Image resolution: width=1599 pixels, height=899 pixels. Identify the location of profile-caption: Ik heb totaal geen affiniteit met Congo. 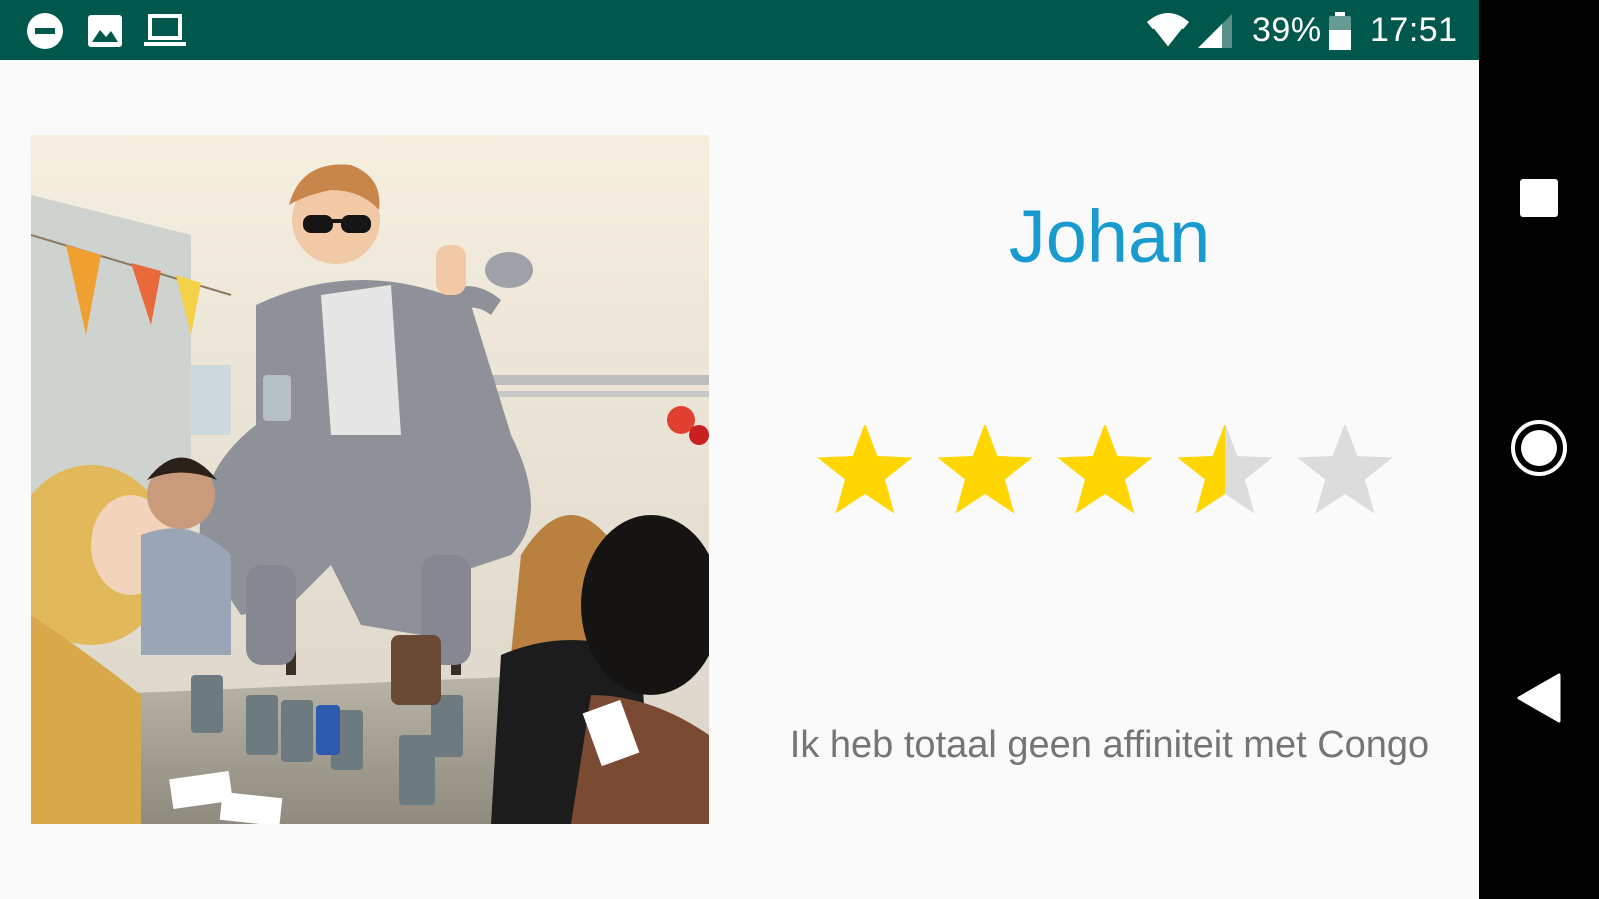
(1109, 745).